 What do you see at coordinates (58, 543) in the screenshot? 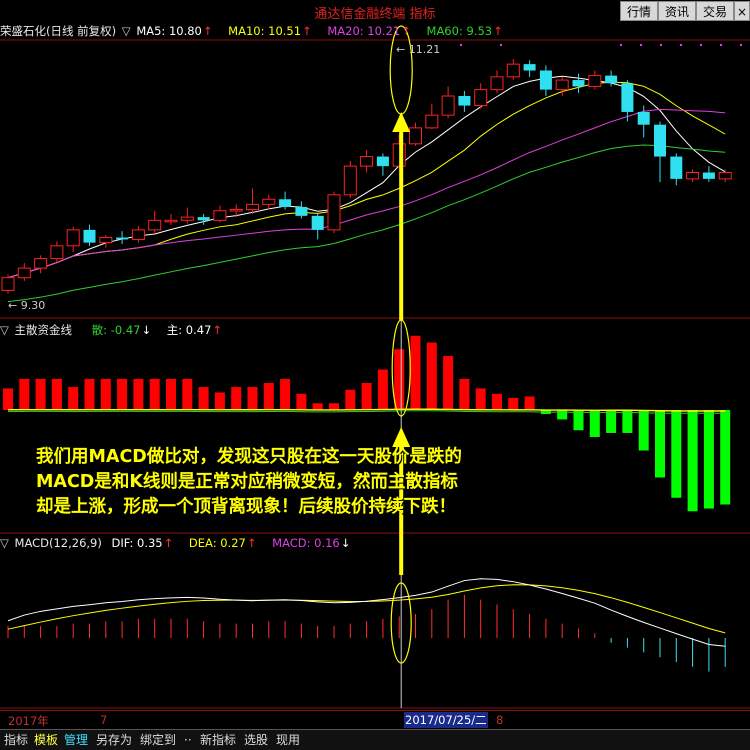
I see `macd-indicator-name: MACD(12,26,9)` at bounding box center [58, 543].